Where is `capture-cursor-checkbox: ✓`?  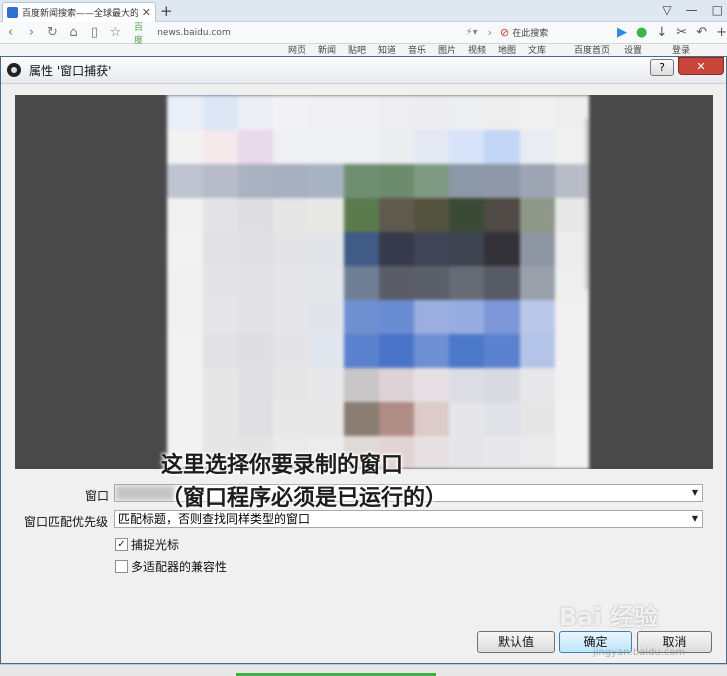 capture-cursor-checkbox: ✓ is located at coordinates (121, 544).